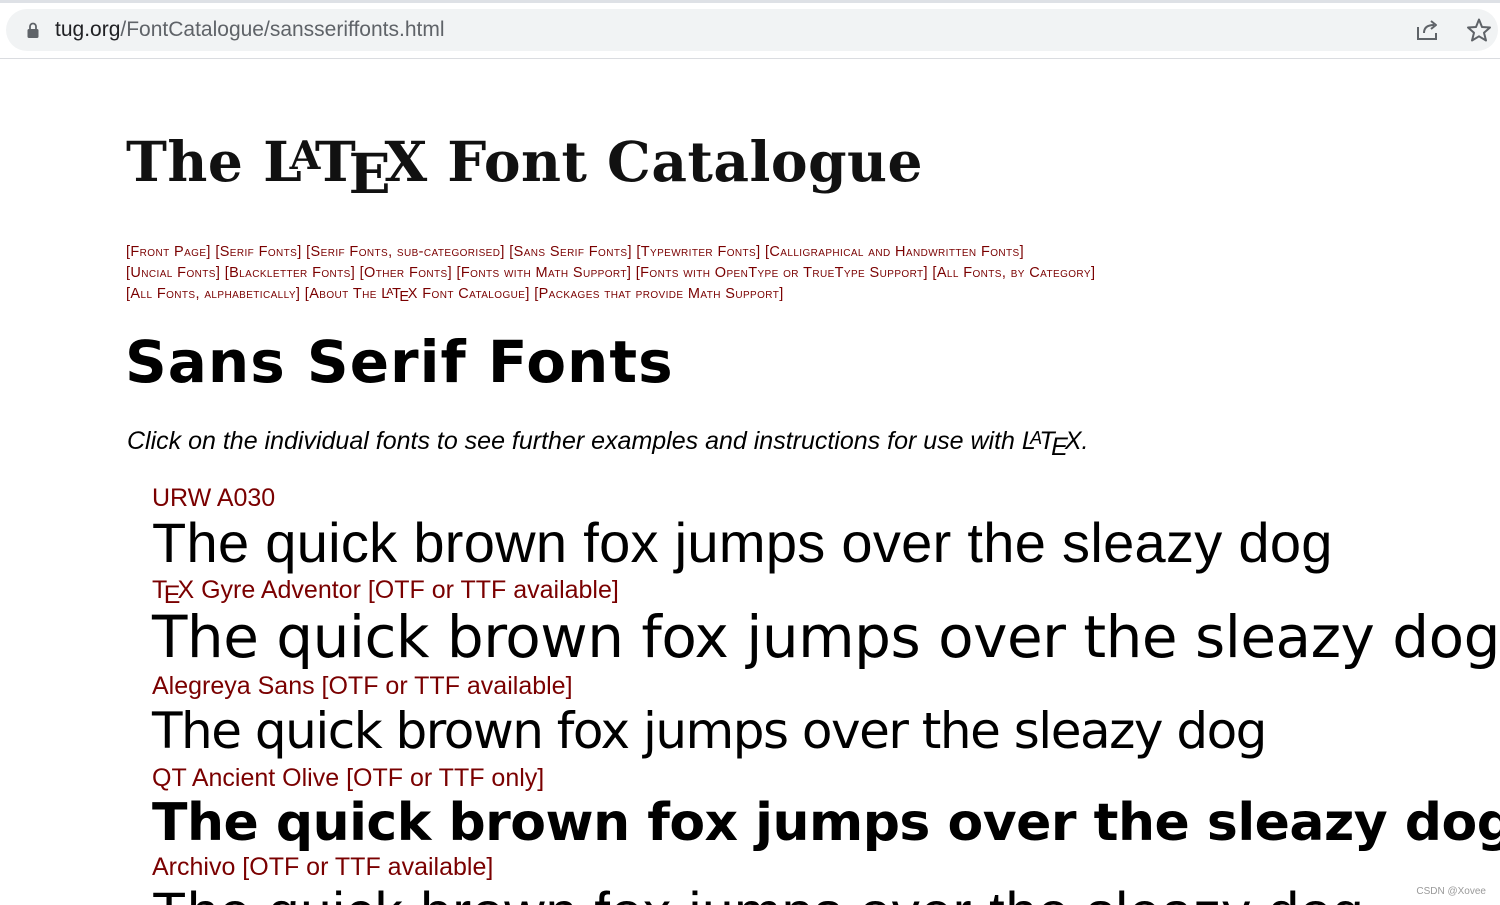 This screenshot has height=905, width=1500. Describe the element at coordinates (405, 252) in the screenshot. I see `nav-serif-fonts-subcategorised: [Serif Fonts, sub-categorised]` at that location.